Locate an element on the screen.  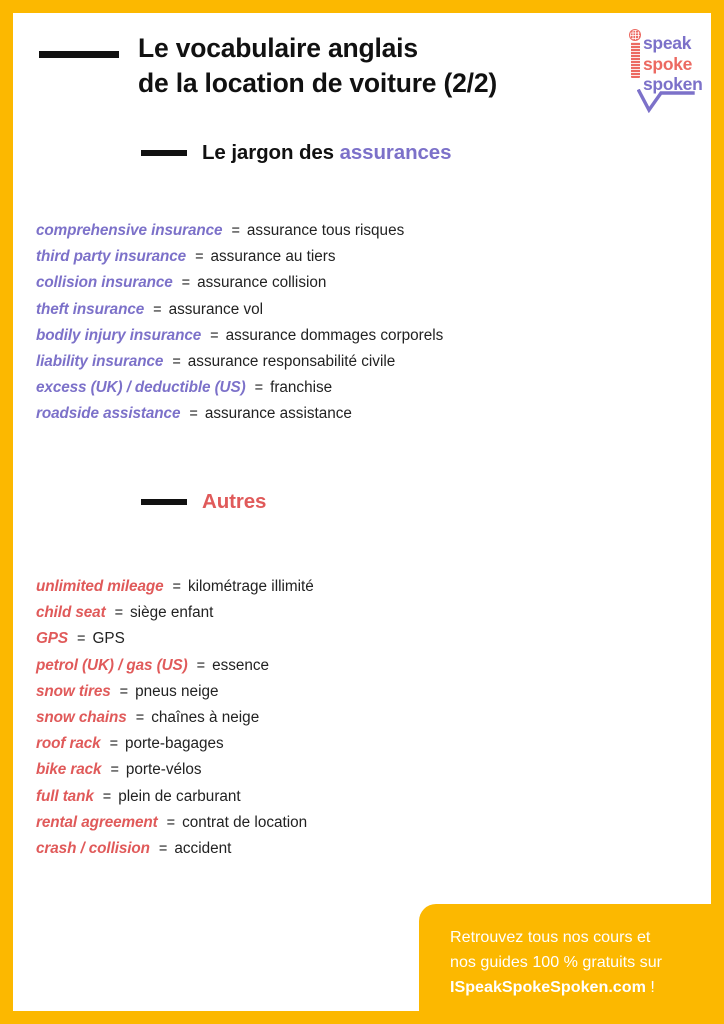
term-english: snow tires is located at coordinates (73, 691).